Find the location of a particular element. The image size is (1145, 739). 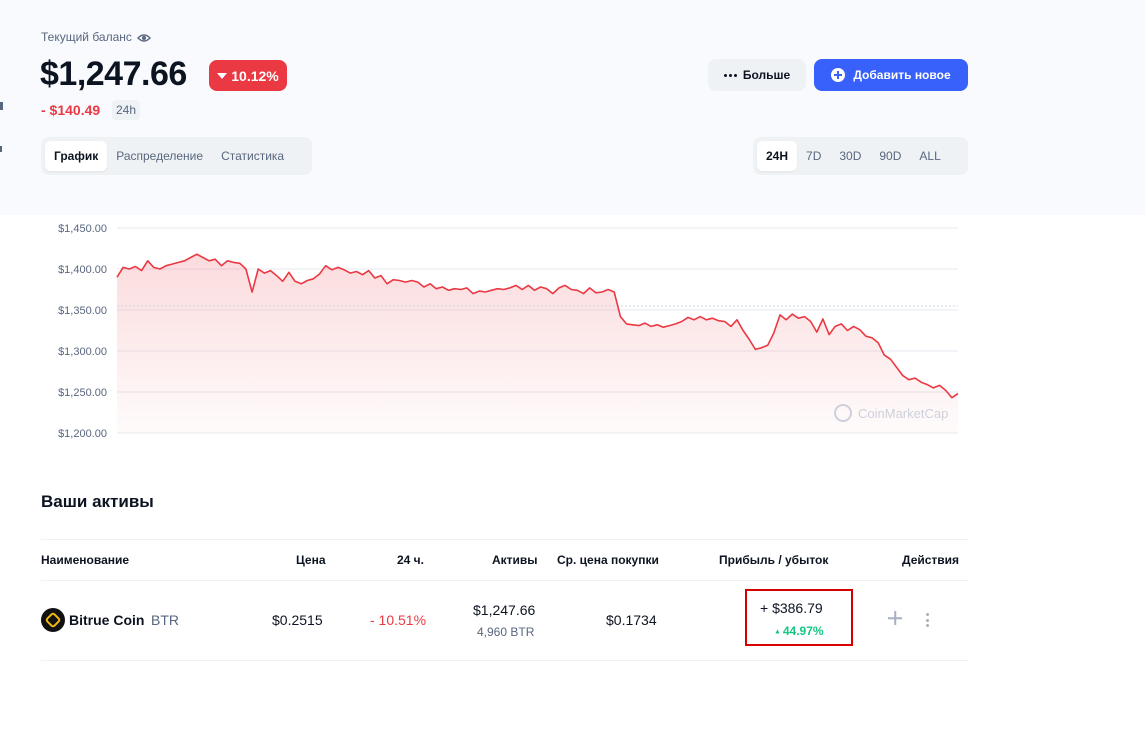

pnl-highlight-box is located at coordinates (799, 617).